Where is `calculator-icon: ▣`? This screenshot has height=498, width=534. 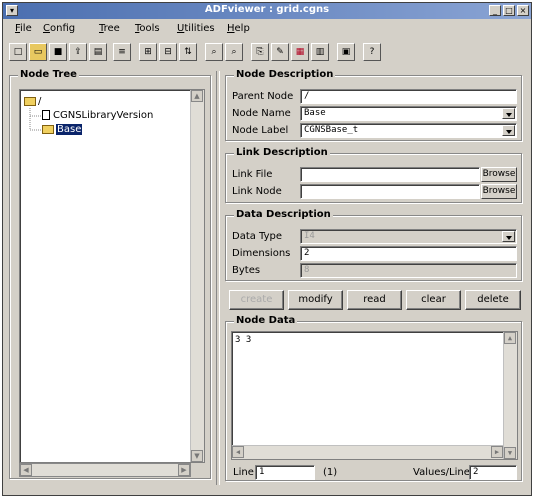
calculator-icon: ▣ is located at coordinates (346, 52).